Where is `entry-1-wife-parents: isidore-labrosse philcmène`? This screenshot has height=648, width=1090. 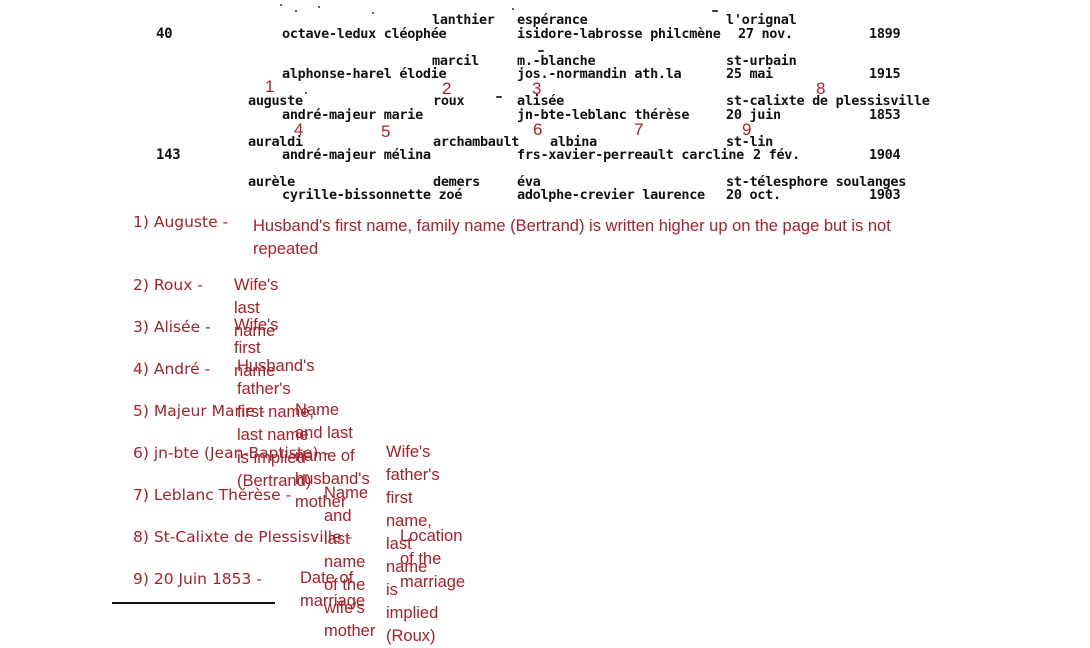 entry-1-wife-parents: isidore-labrosse philcmène is located at coordinates (619, 34).